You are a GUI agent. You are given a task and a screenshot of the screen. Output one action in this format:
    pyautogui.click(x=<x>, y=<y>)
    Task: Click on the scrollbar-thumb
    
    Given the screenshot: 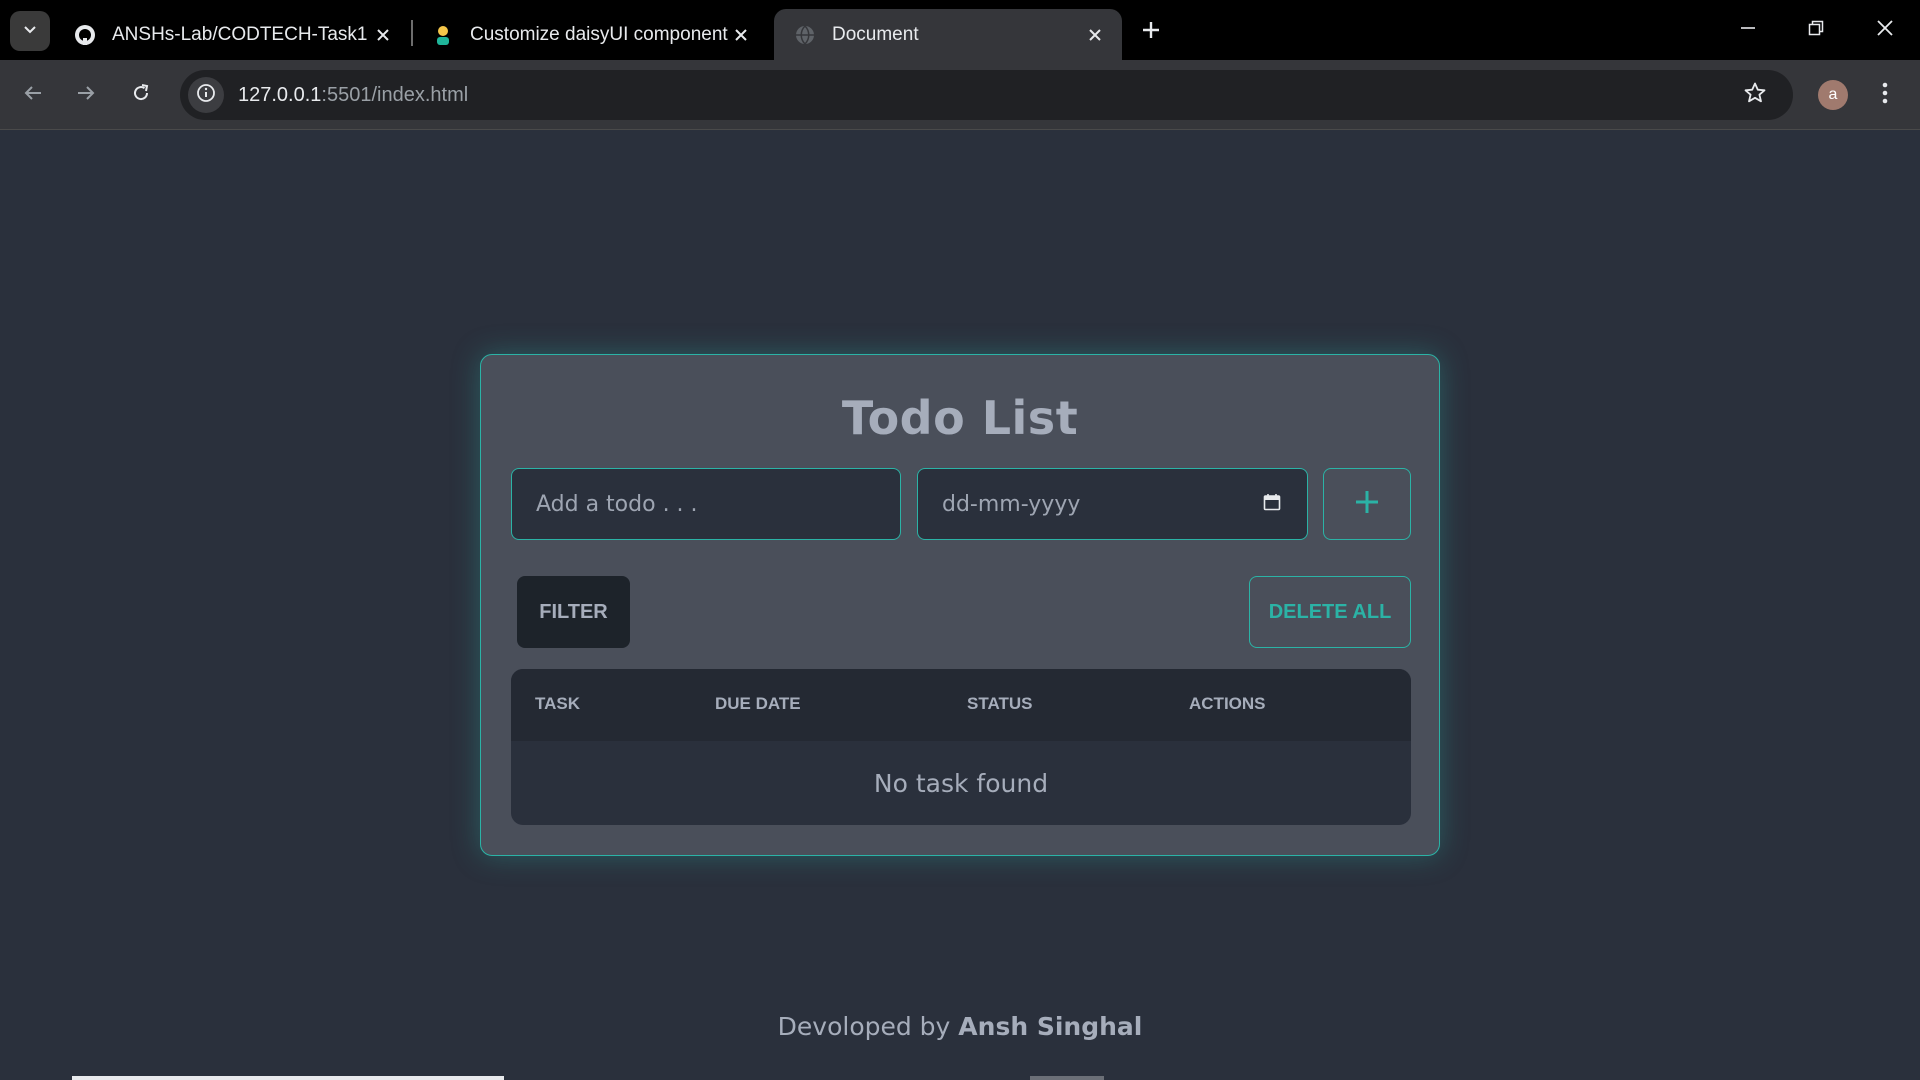 What is the action you would take?
    pyautogui.click(x=1067, y=1078)
    